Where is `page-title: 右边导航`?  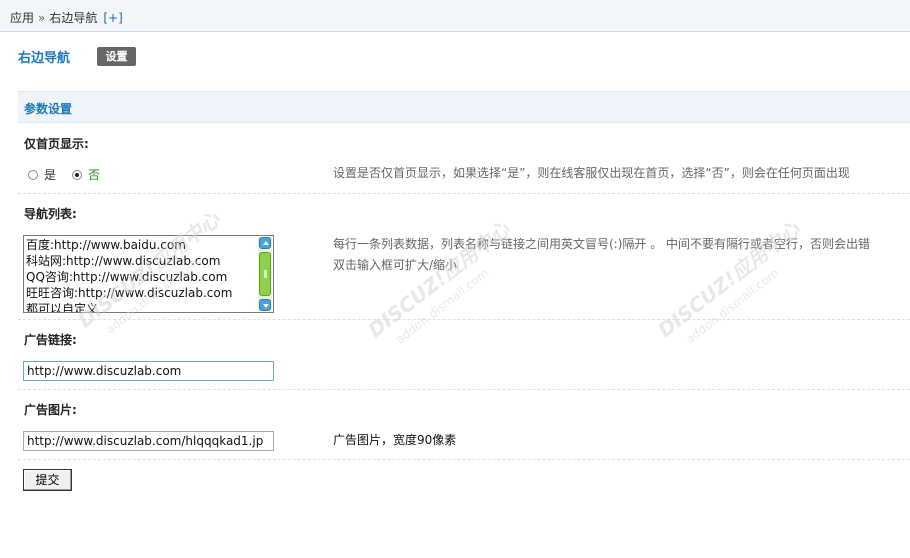
page-title: 右边导航 is located at coordinates (44, 56).